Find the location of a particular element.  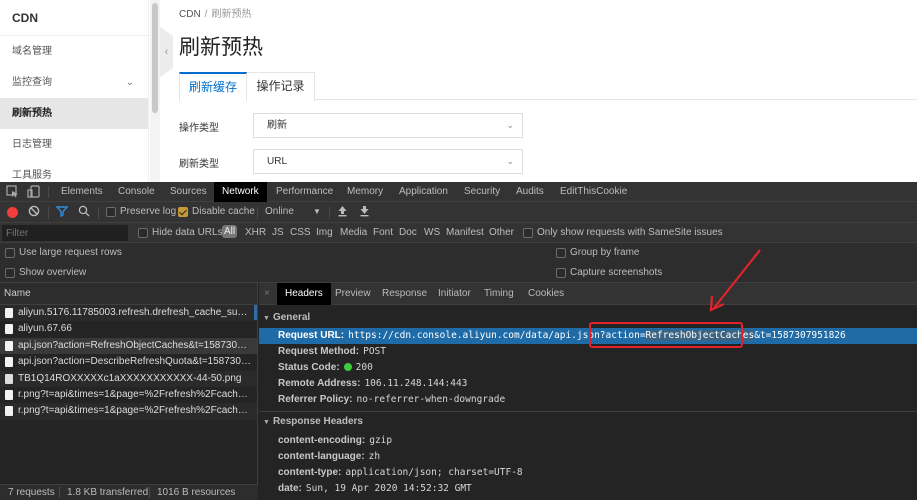

devtools-tab-network: Network is located at coordinates (240, 192).